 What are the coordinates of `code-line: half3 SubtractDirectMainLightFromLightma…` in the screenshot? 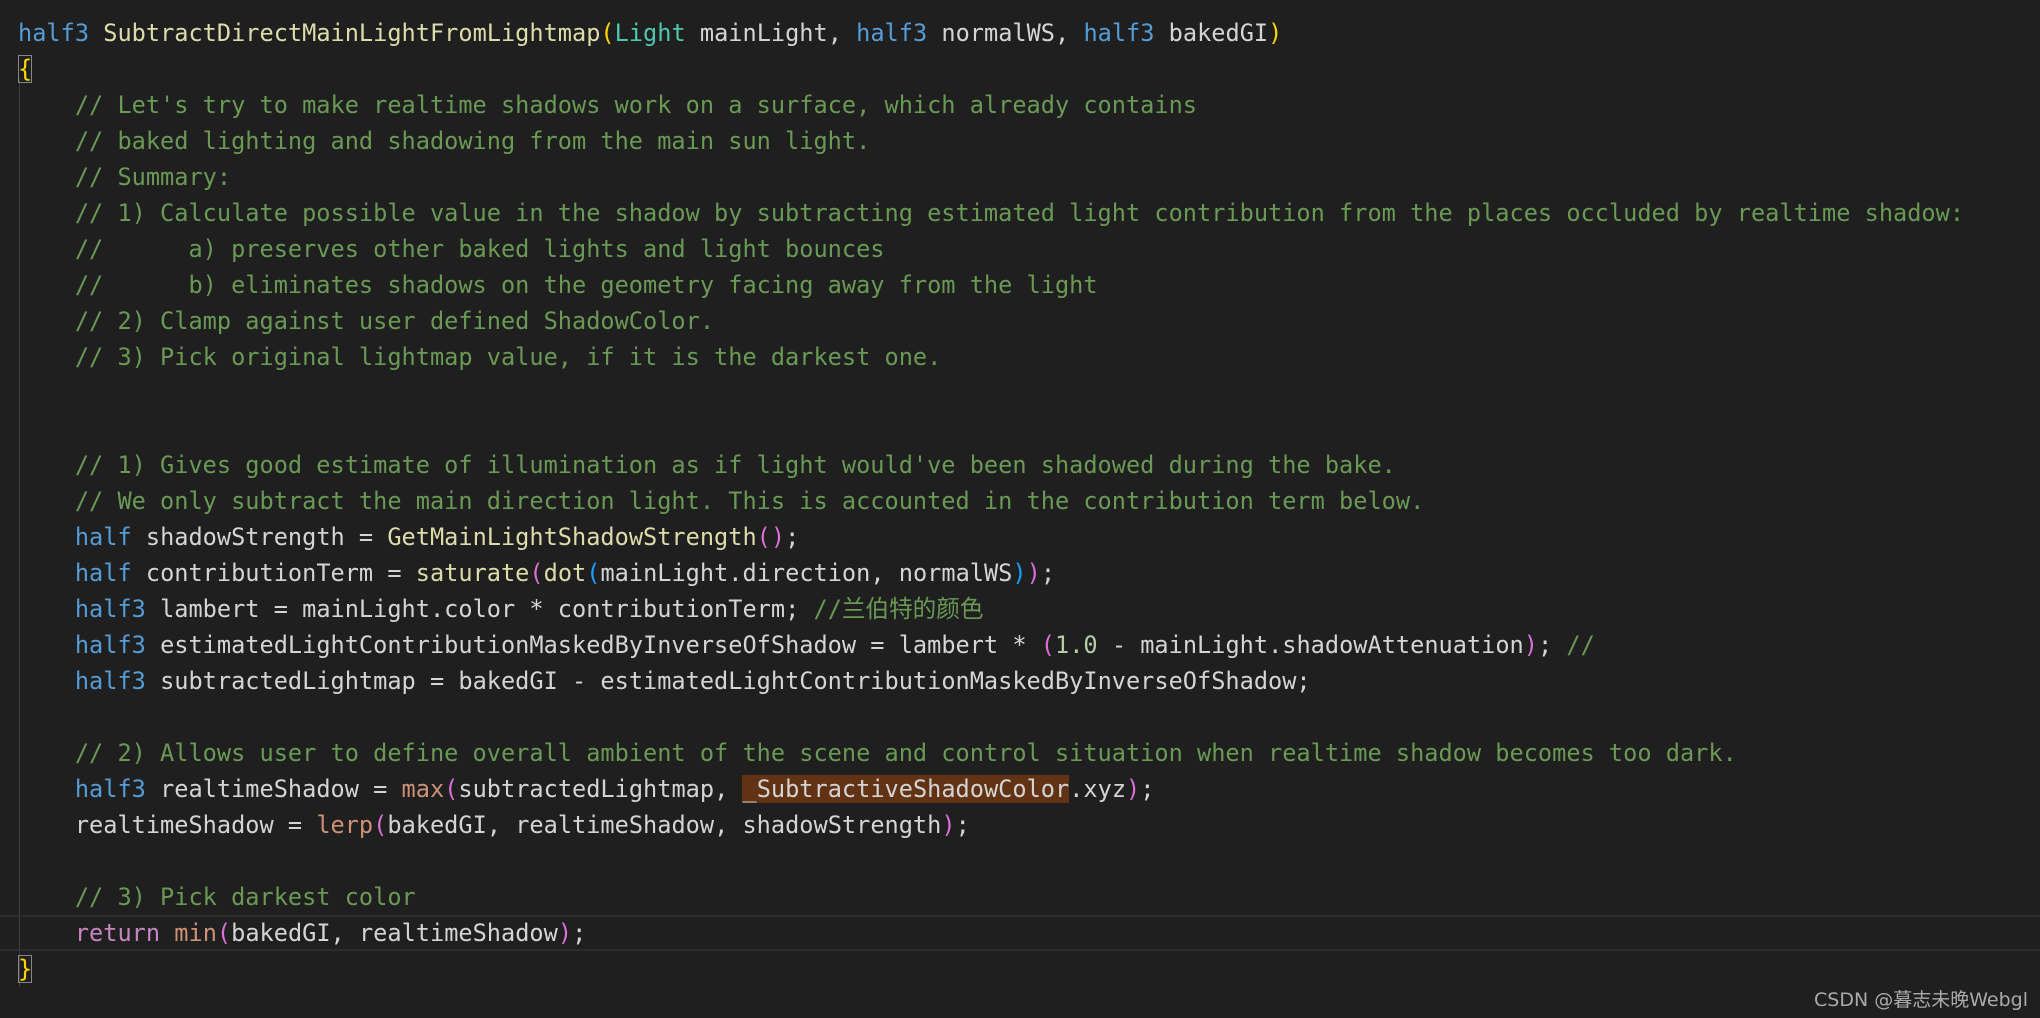 It's located at (1020, 33).